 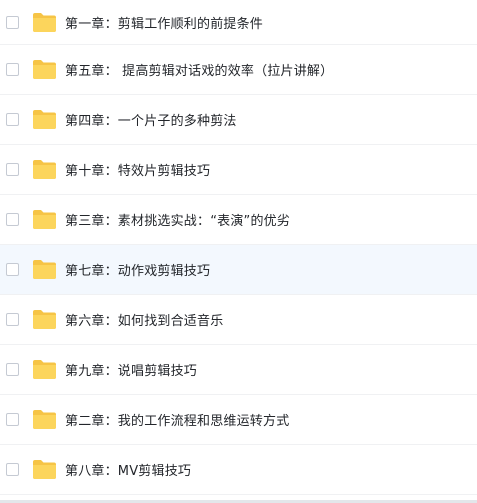 What do you see at coordinates (177, 219) in the screenshot?
I see `folder-name: 第三章：素材挑选实战：“表演”的优劣` at bounding box center [177, 219].